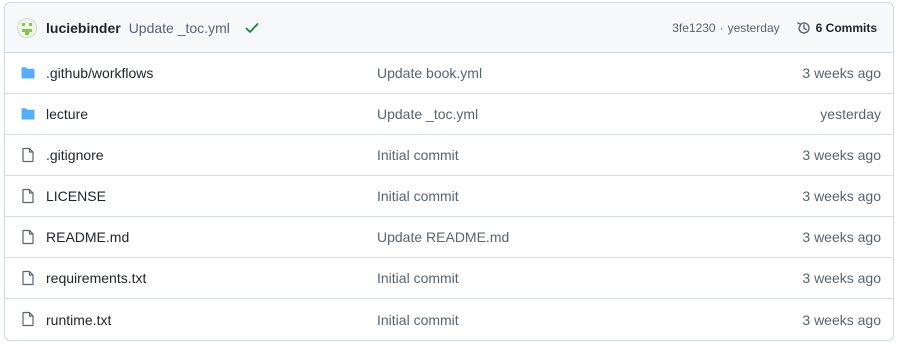 Image resolution: width=897 pixels, height=348 pixels. I want to click on file-row: LICENSE Initial commit 3 weeks ago, so click(449, 196).